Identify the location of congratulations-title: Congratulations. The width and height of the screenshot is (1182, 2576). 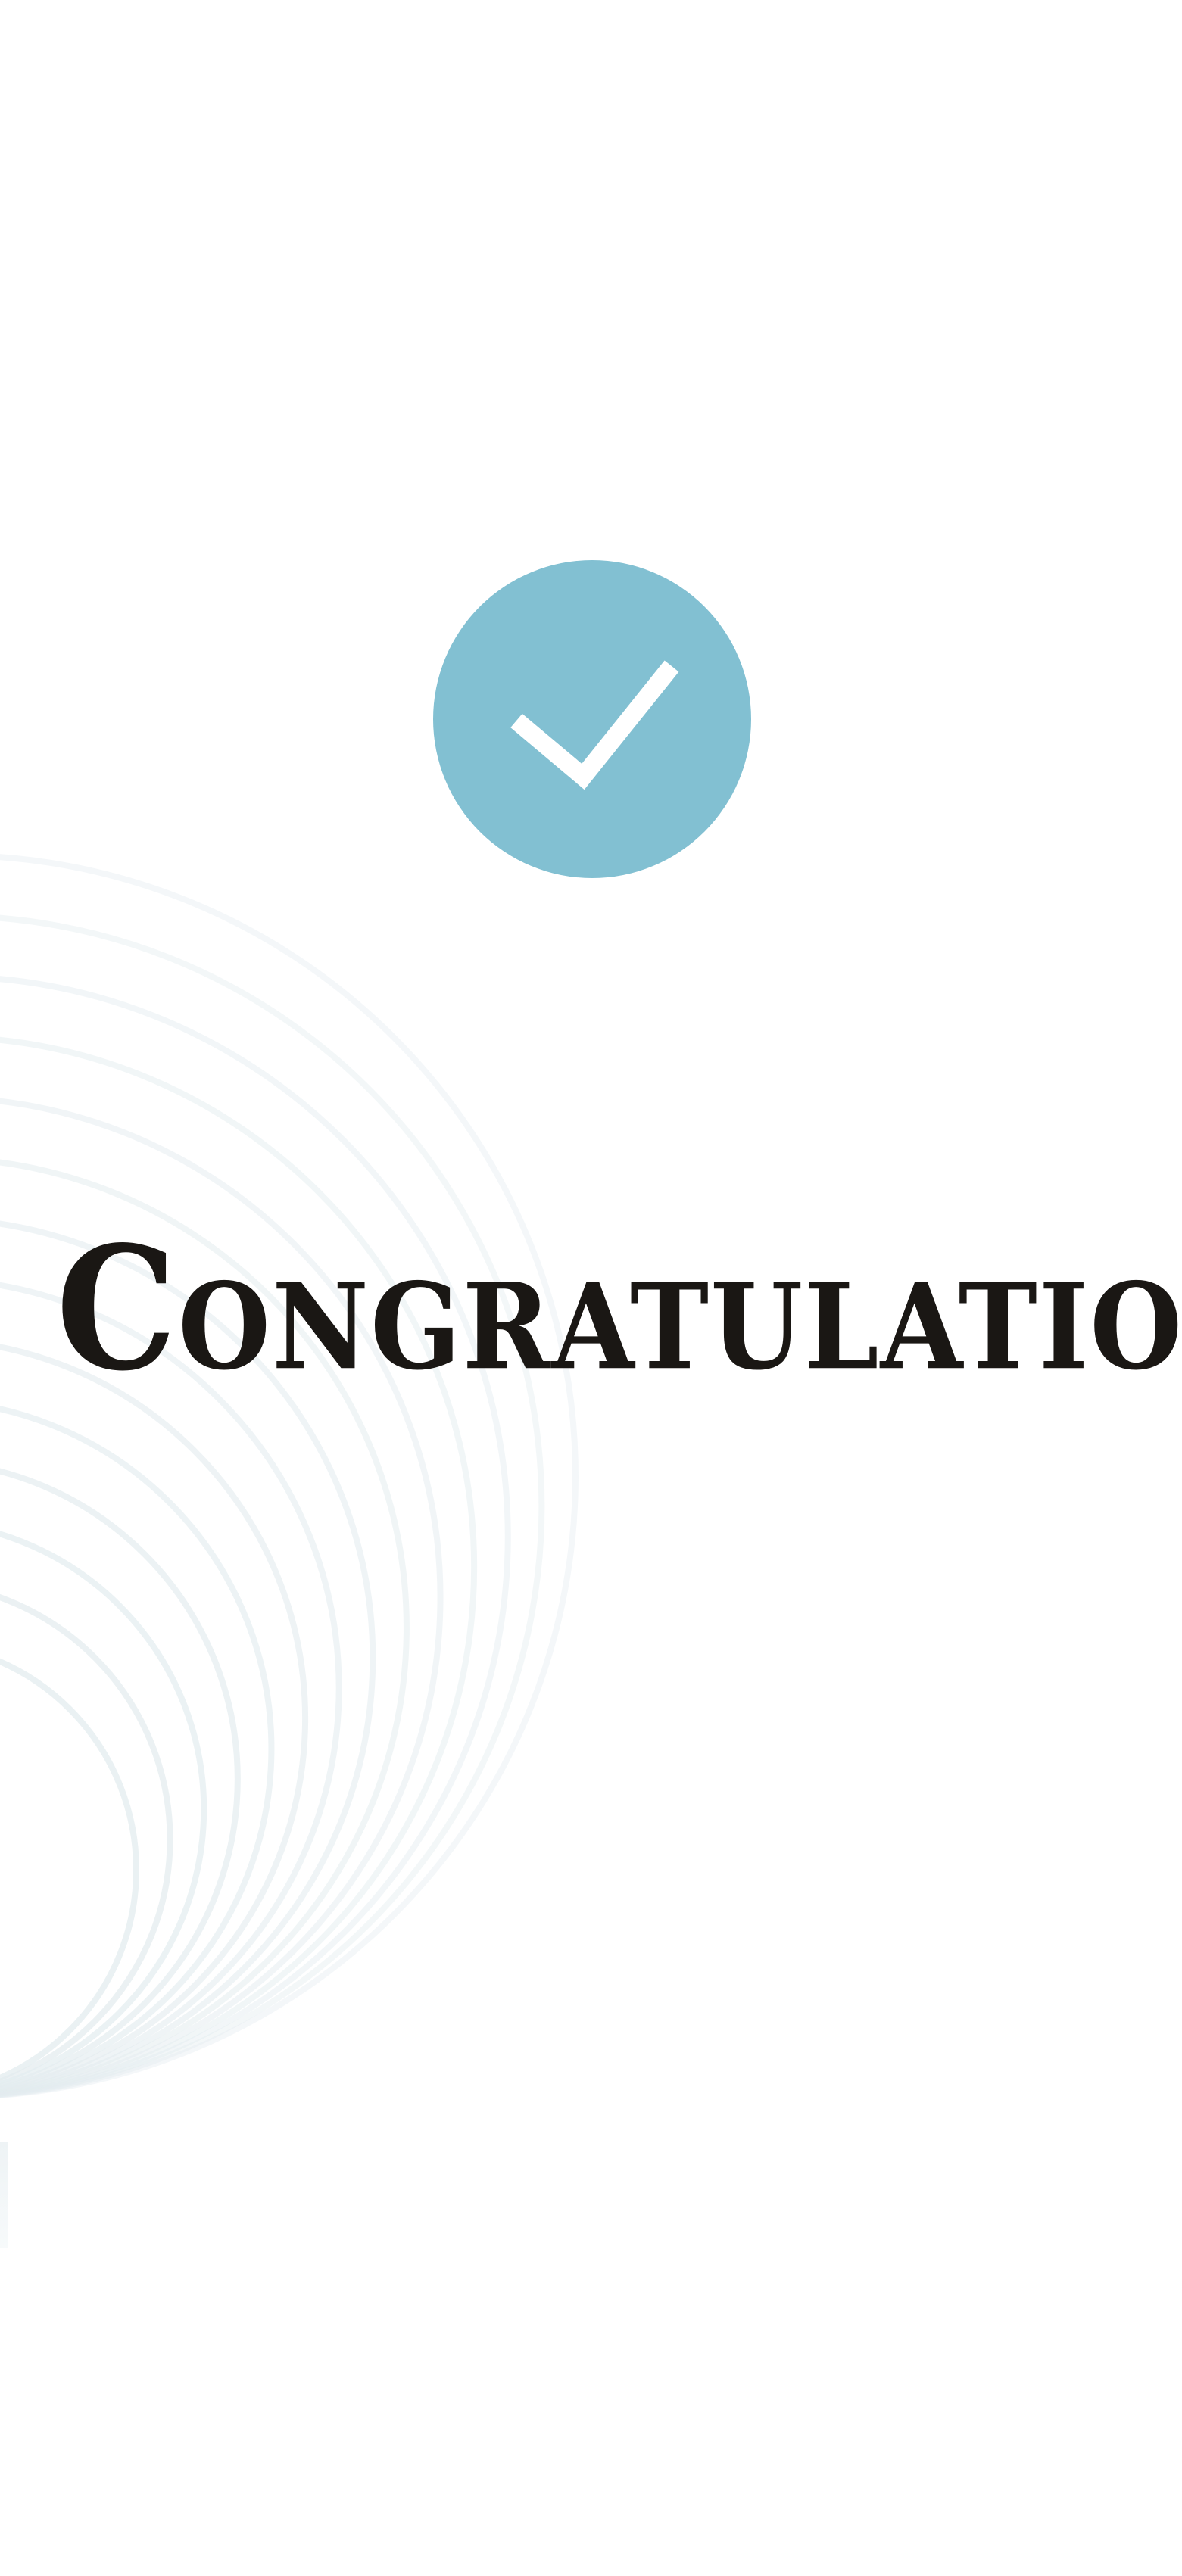
(619, 1309).